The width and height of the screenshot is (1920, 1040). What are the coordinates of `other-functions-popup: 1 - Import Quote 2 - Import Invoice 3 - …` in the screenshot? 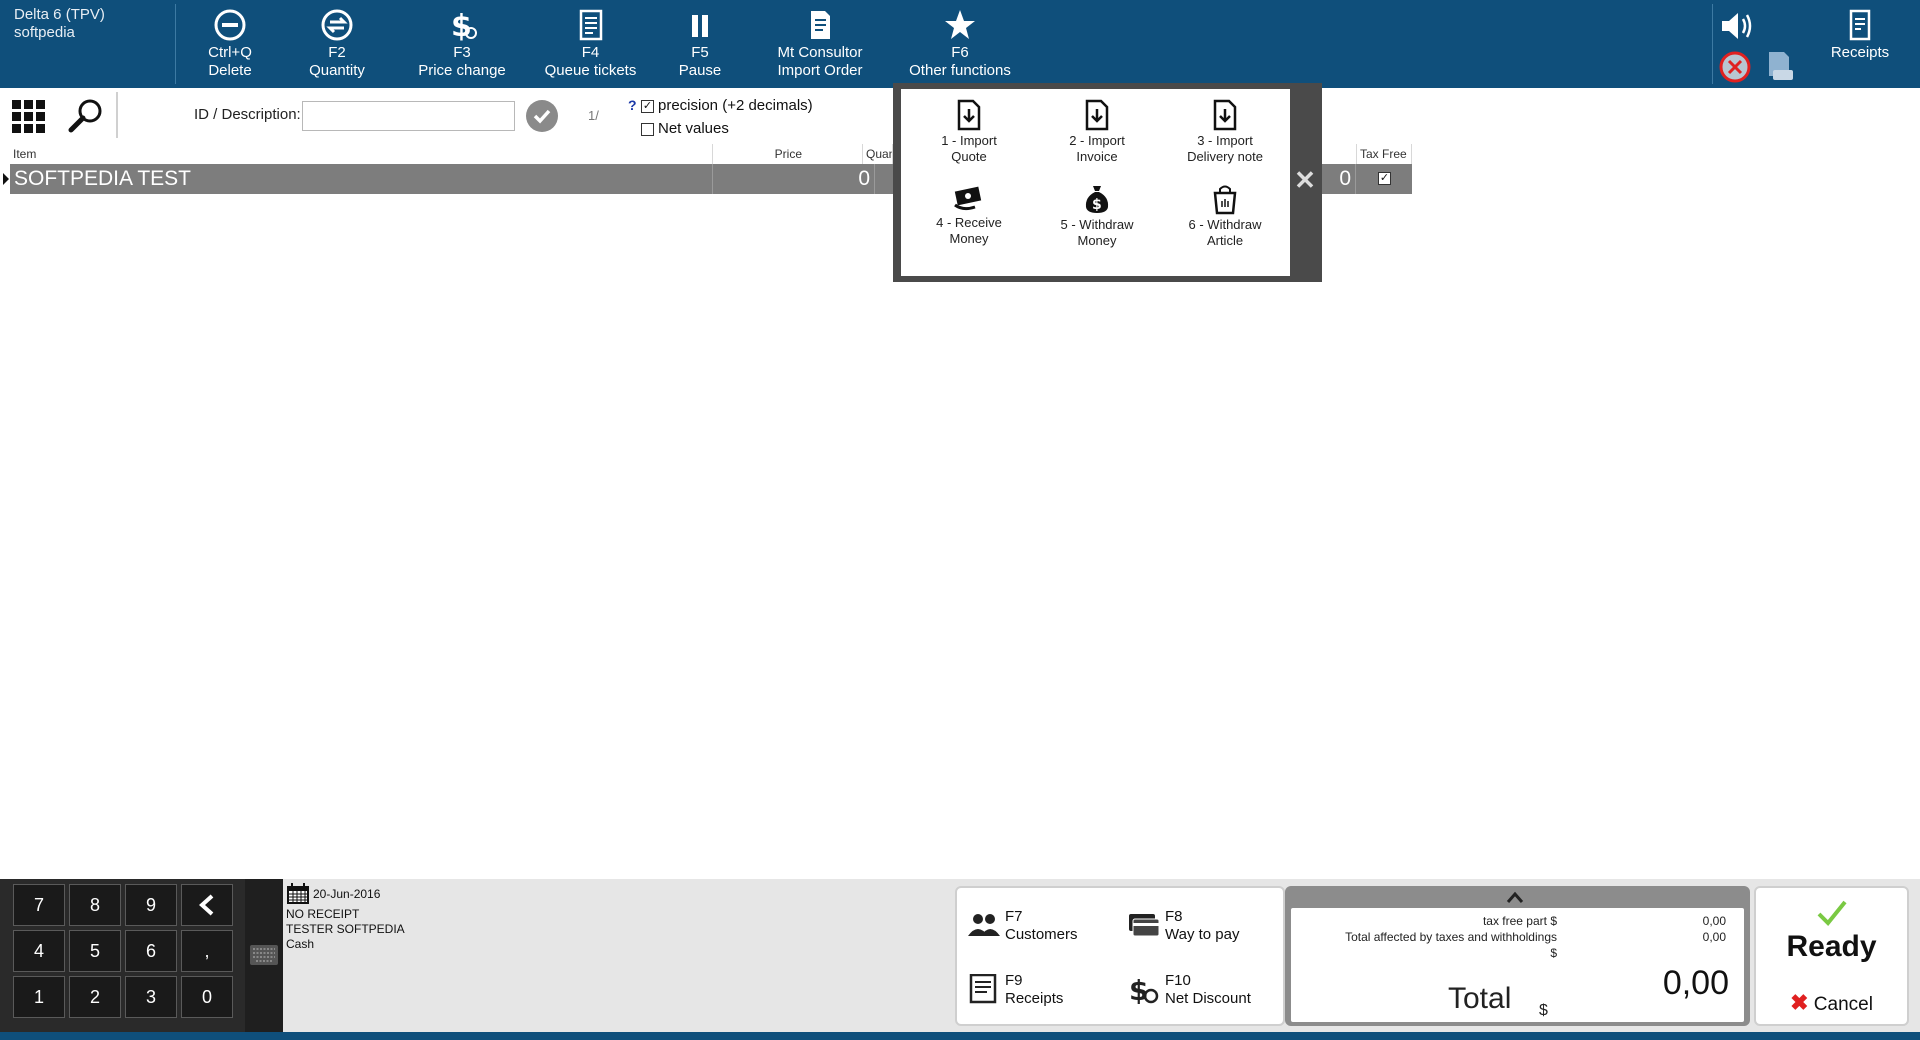 It's located at (1107, 182).